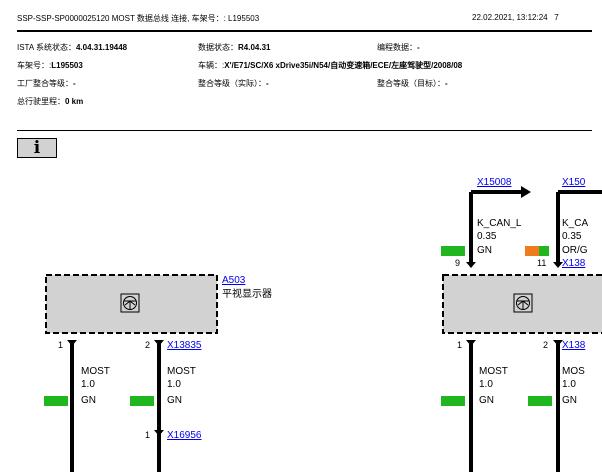 The image size is (602, 472). Describe the element at coordinates (486, 384) in the screenshot. I see `wire-right-1-gauge: 1.0` at that location.